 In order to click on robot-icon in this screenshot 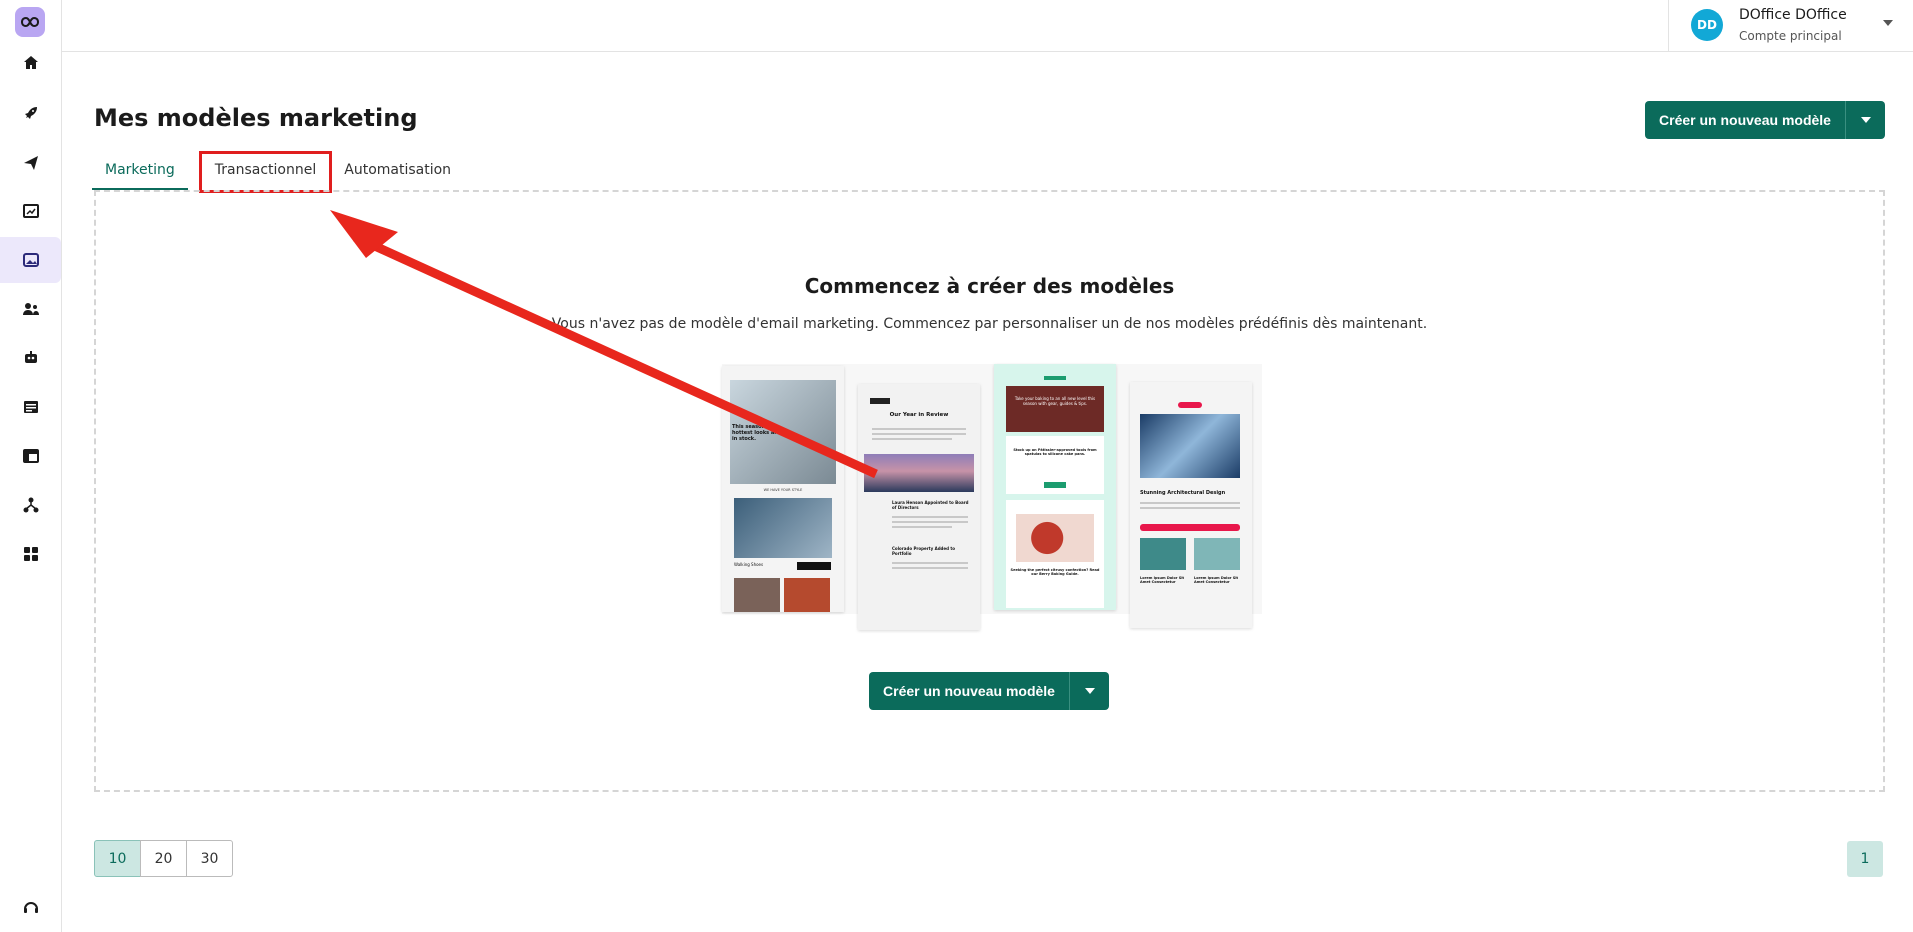, I will do `click(30, 357)`.